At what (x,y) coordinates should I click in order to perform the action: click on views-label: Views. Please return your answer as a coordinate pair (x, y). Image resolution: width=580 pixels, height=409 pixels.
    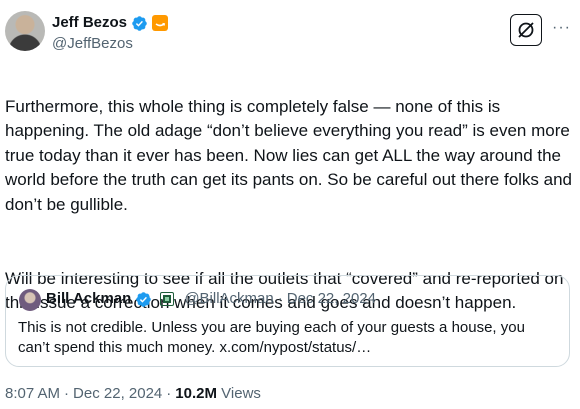
    Looking at the image, I should click on (241, 393).